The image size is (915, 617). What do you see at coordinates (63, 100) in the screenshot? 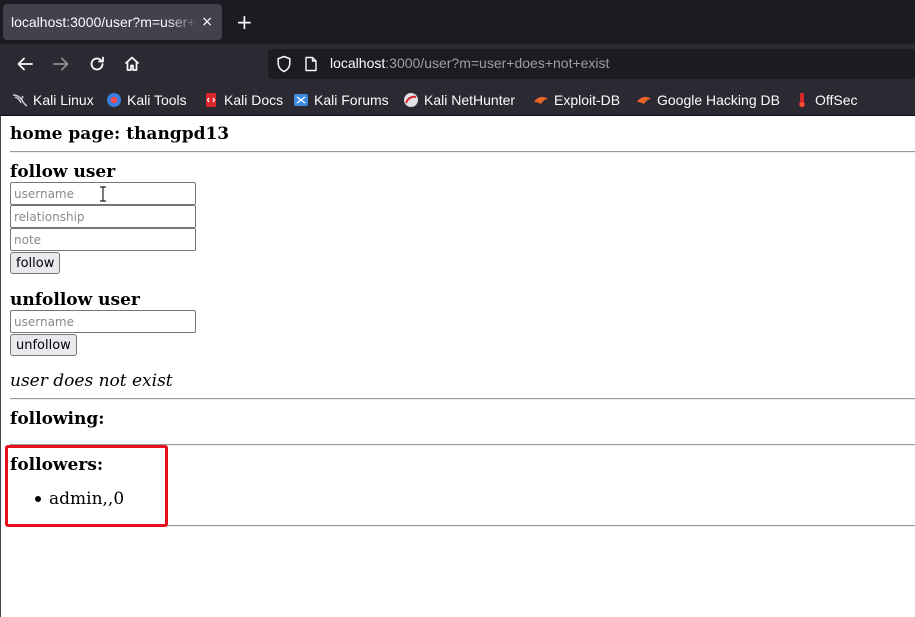
I see `bookmark-label: Kali Linux` at bounding box center [63, 100].